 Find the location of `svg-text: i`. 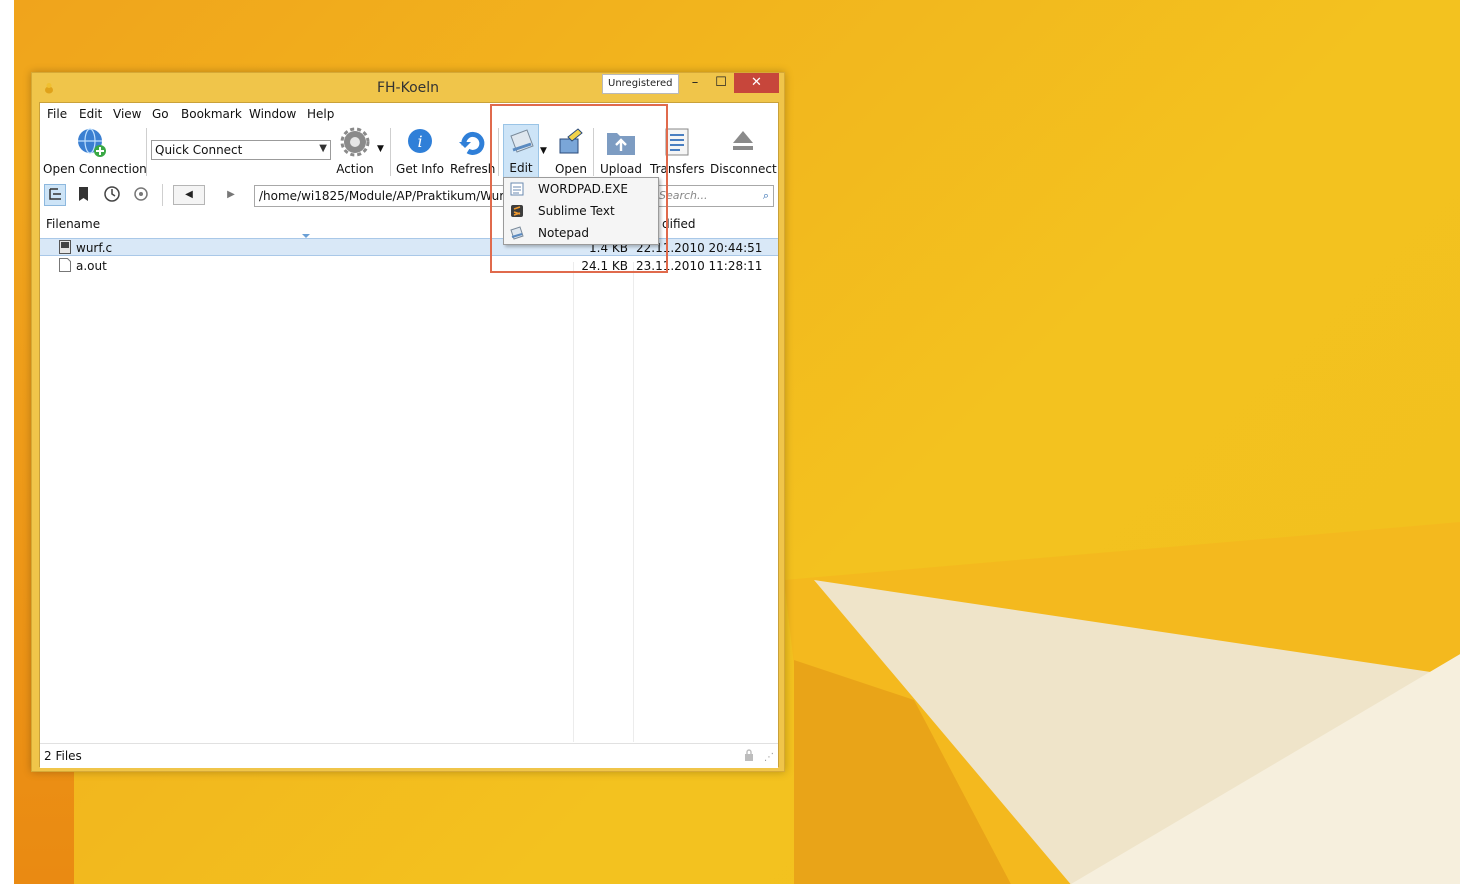

svg-text: i is located at coordinates (419, 141).